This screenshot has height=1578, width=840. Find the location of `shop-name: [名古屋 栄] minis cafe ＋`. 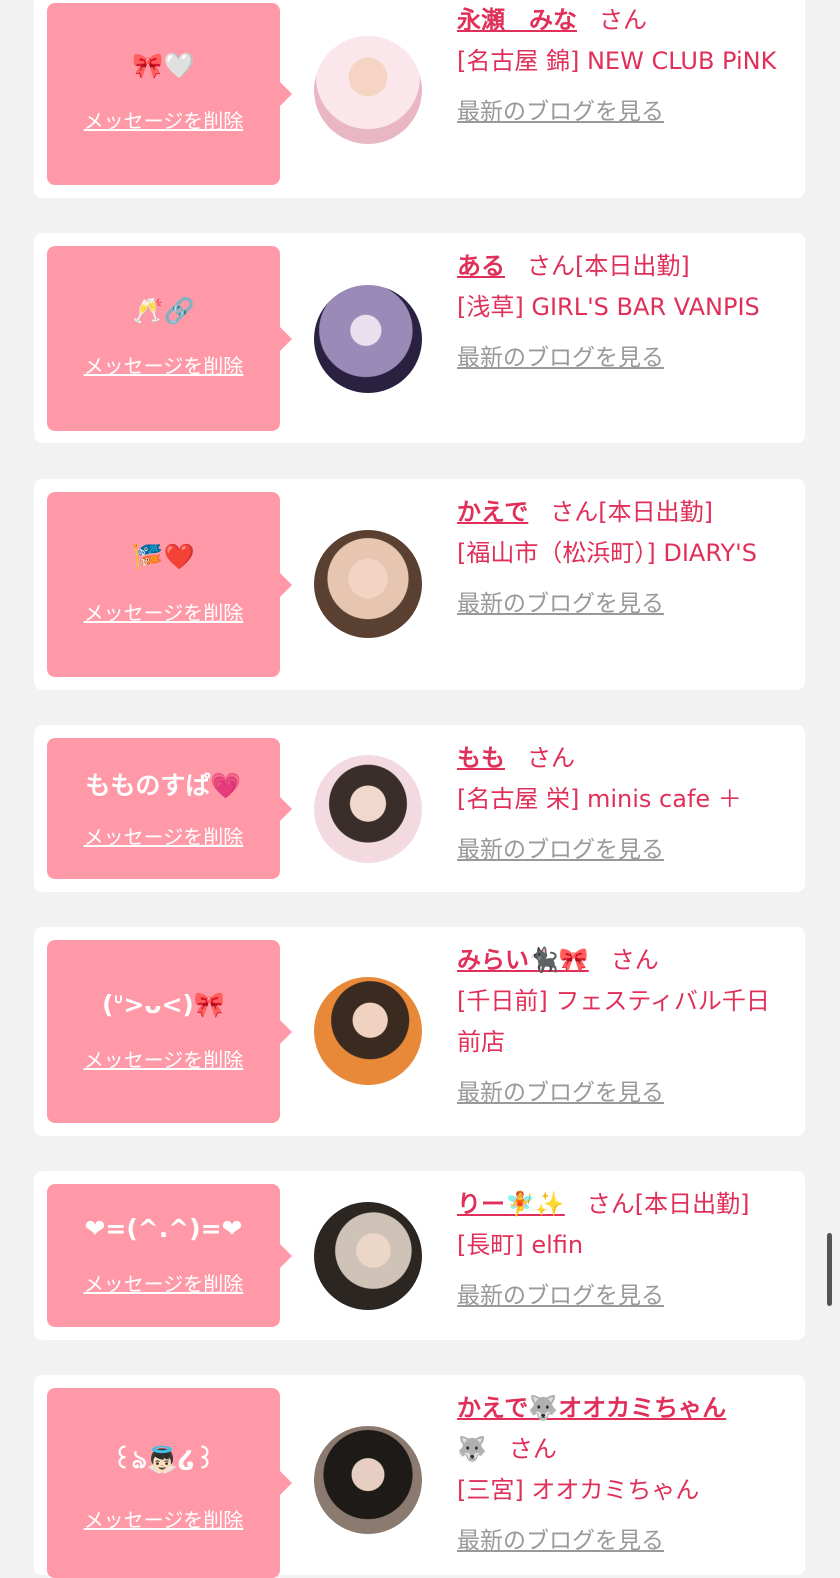

shop-name: [名古屋 栄] minis cafe ＋ is located at coordinates (599, 799).